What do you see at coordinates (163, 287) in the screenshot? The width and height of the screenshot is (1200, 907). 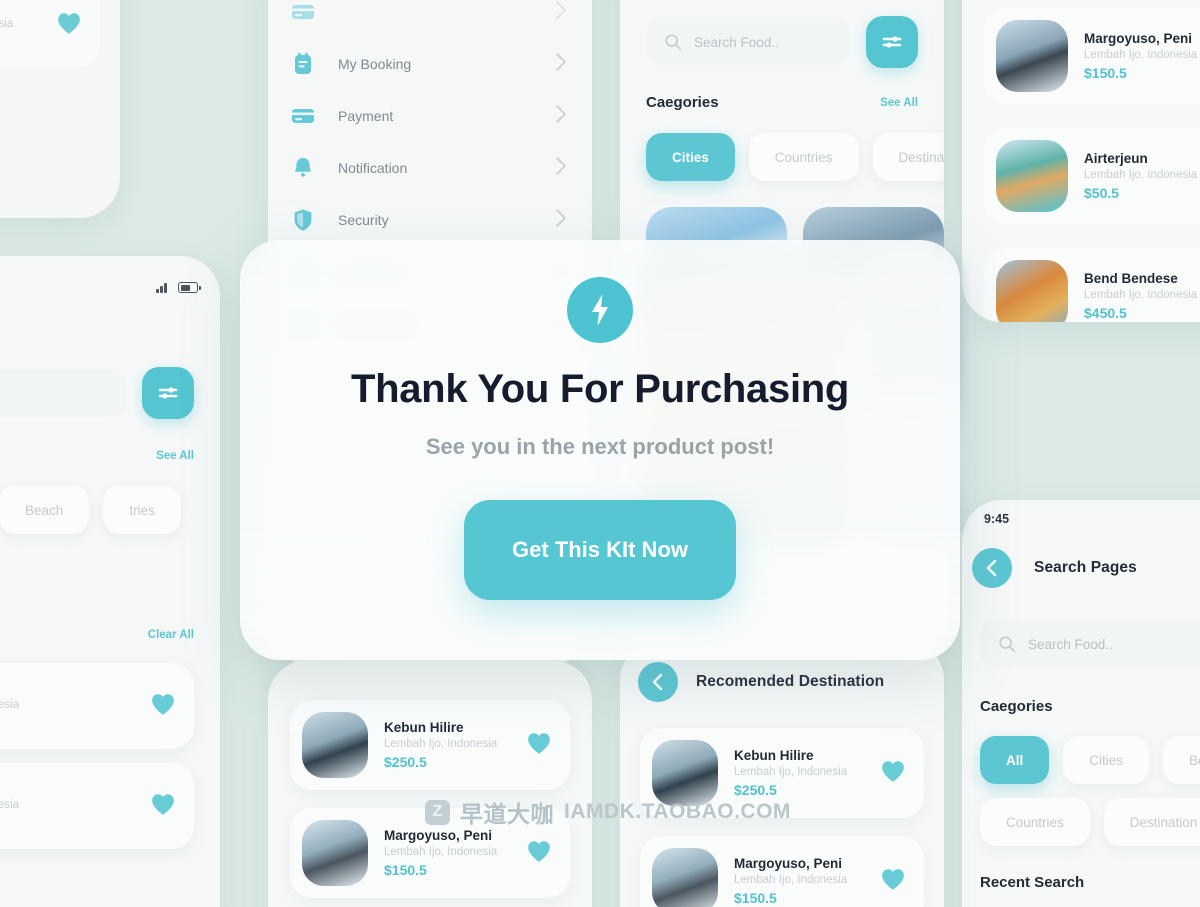 I see `signal-icon` at bounding box center [163, 287].